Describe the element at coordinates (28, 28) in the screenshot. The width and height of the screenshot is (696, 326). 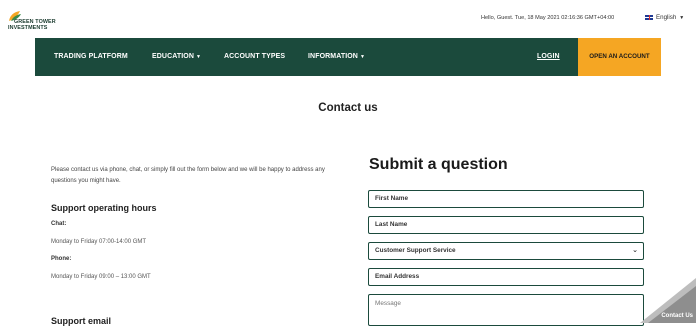
I see `brand-name-line2: INVESTMENTS` at that location.